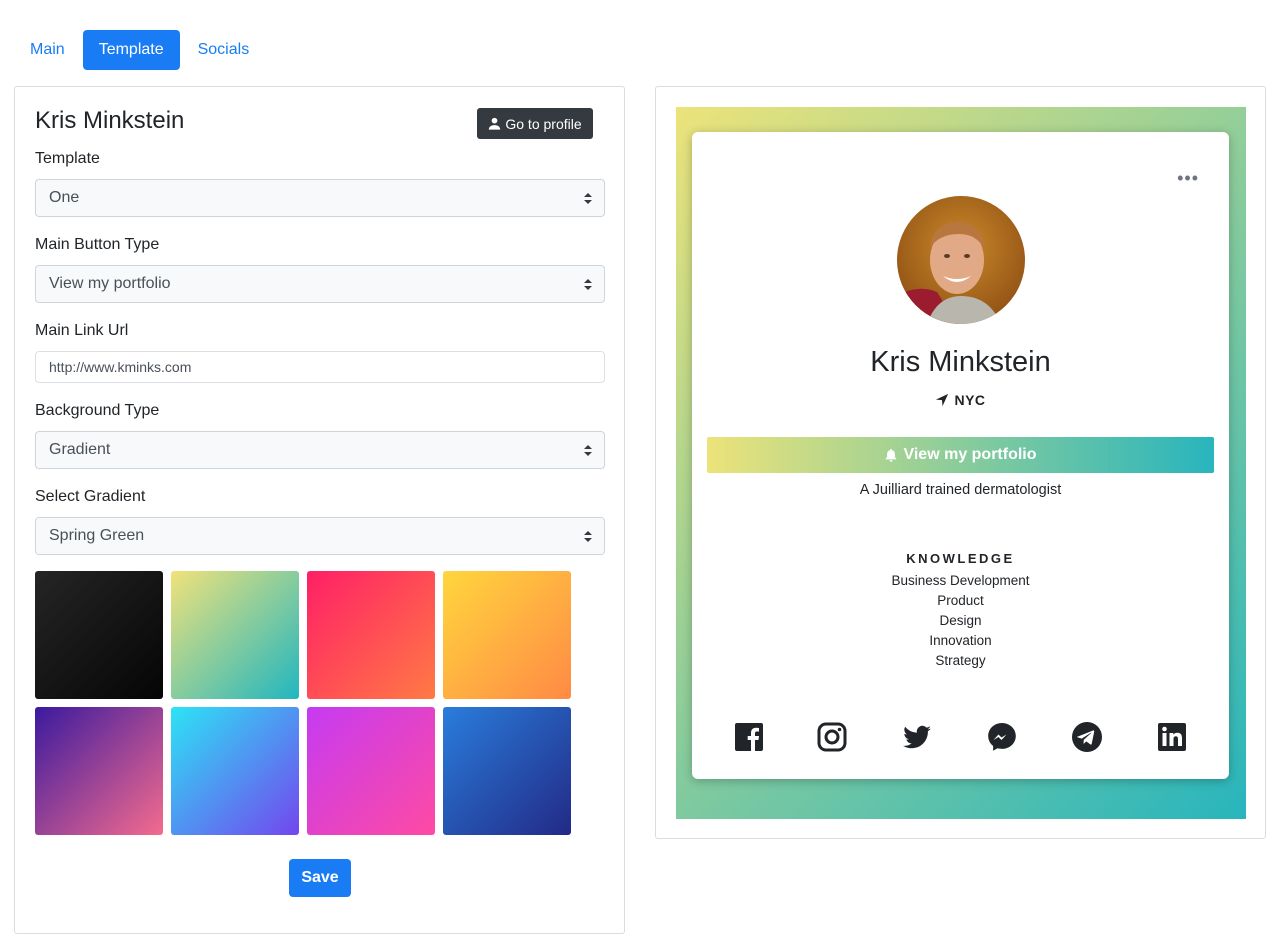 This screenshot has width=1276, height=939. Describe the element at coordinates (224, 50) in the screenshot. I see `tab-socials: Socials` at that location.